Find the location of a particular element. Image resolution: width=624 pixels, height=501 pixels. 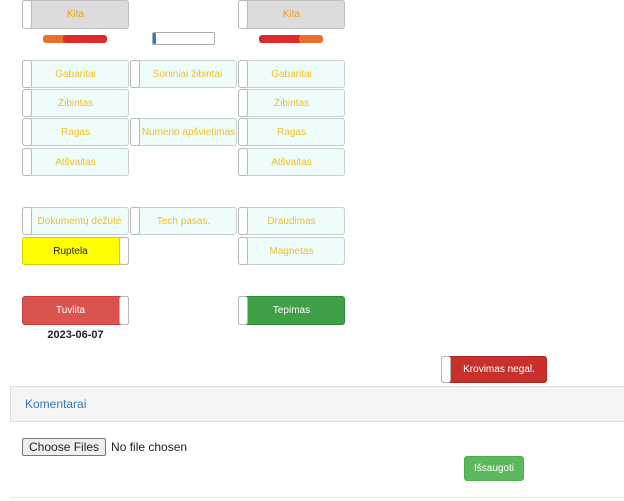

dokumentu-dezute-toggle: Dokumentų dėžutė is located at coordinates (75, 221).